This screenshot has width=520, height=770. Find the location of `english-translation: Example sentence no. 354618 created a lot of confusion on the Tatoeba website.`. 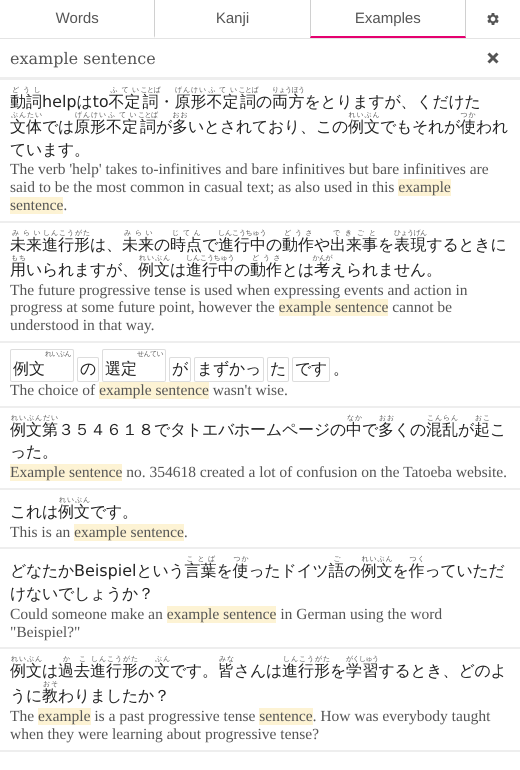

english-translation: Example sentence no. 354618 created a lot of confusion on the Tatoeba website. is located at coordinates (259, 473).